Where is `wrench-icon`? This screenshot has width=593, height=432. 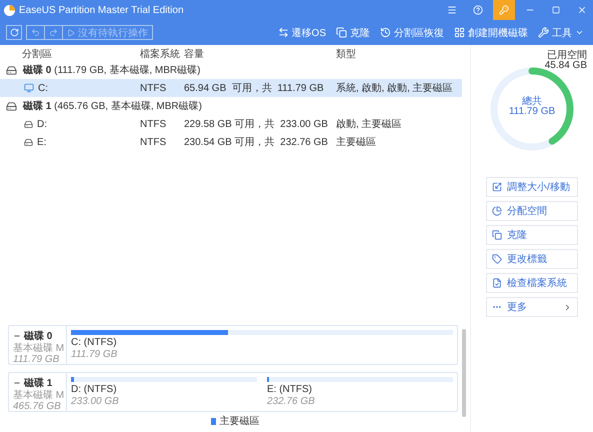 wrench-icon is located at coordinates (543, 32).